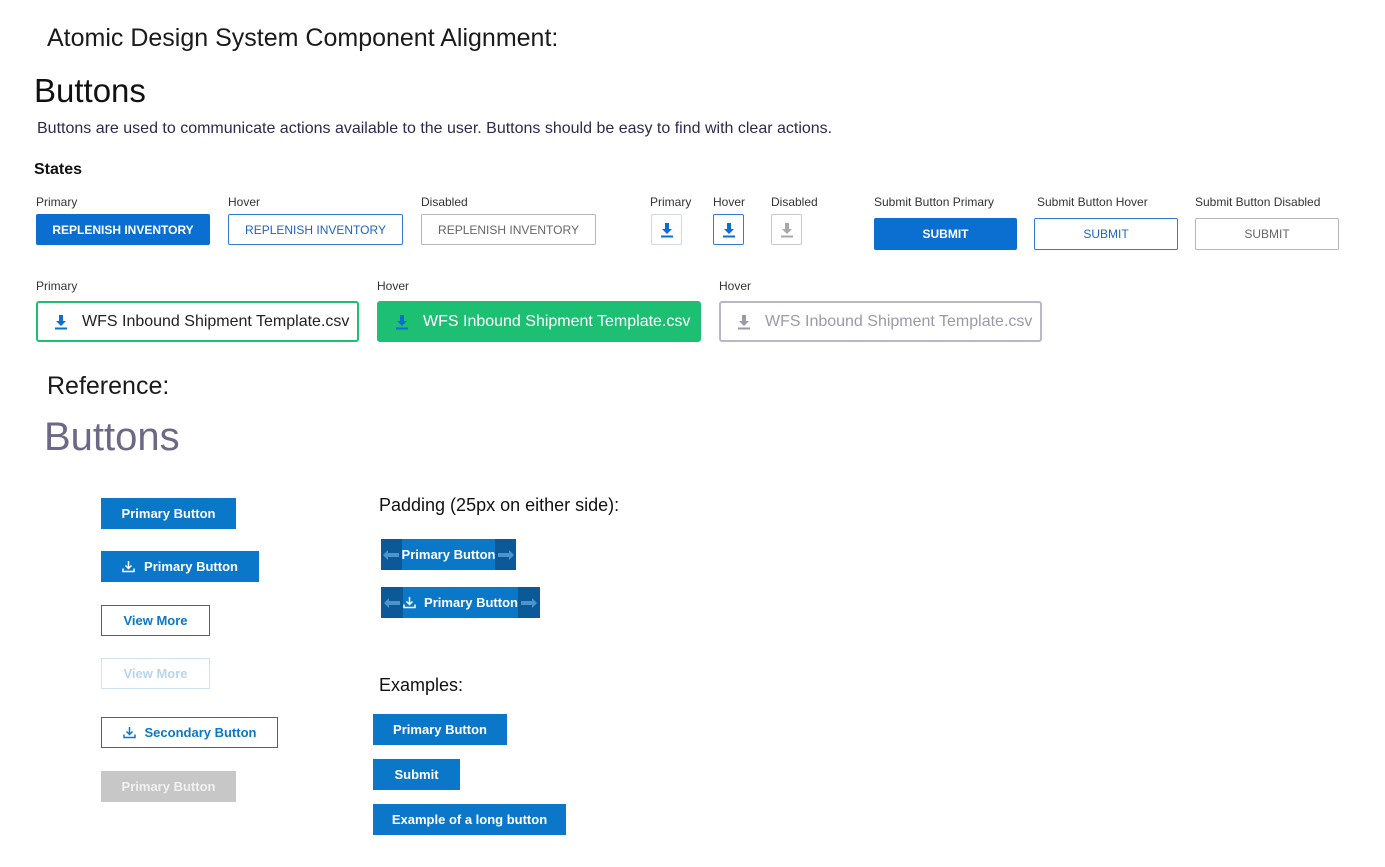 The width and height of the screenshot is (1385, 867). What do you see at coordinates (1258, 202) in the screenshot?
I see `submit-state-label-disabled: Submit Button Disabled` at bounding box center [1258, 202].